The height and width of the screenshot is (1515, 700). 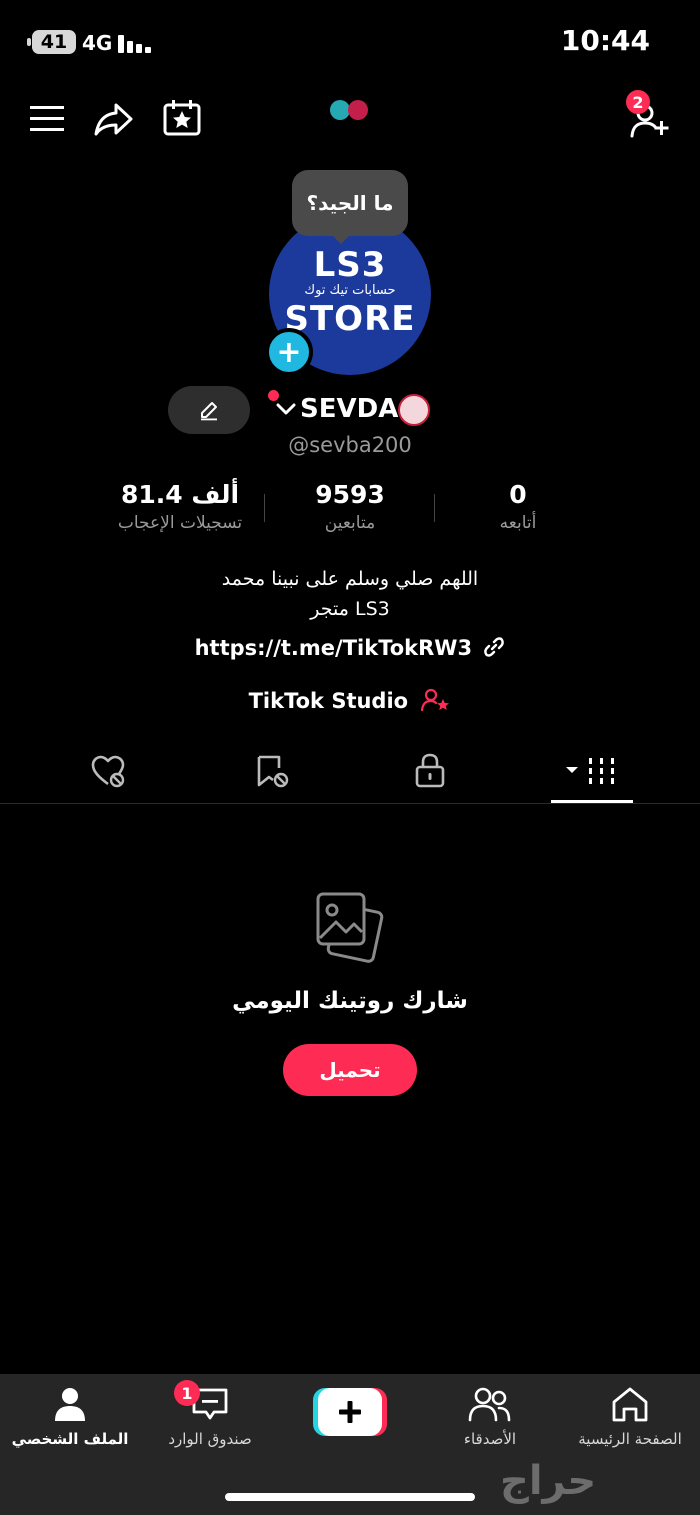 I want to click on likes-count: 81.4 ألف, so click(x=180, y=494).